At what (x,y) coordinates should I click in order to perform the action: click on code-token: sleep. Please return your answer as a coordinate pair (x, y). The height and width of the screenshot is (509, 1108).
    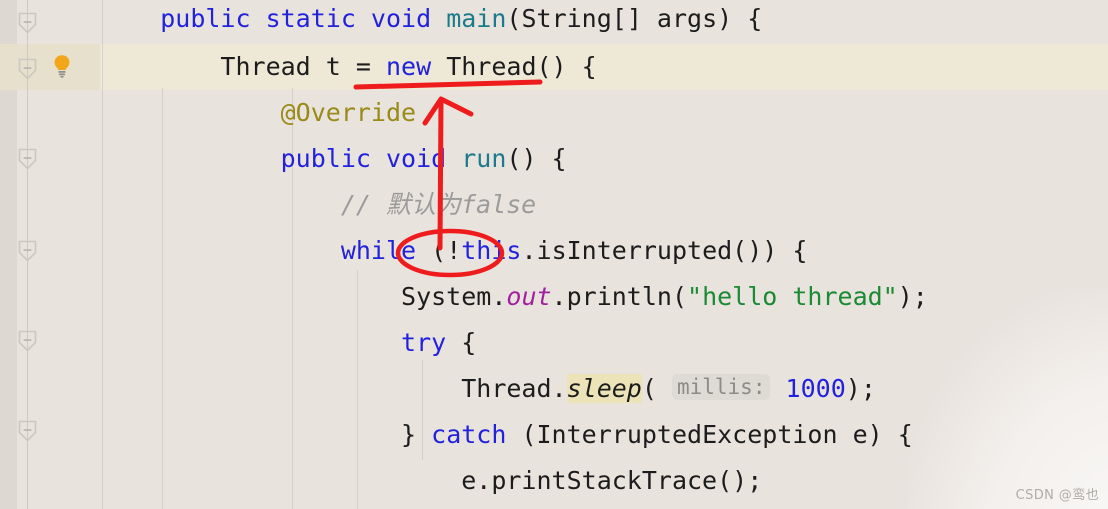
    Looking at the image, I should click on (604, 388).